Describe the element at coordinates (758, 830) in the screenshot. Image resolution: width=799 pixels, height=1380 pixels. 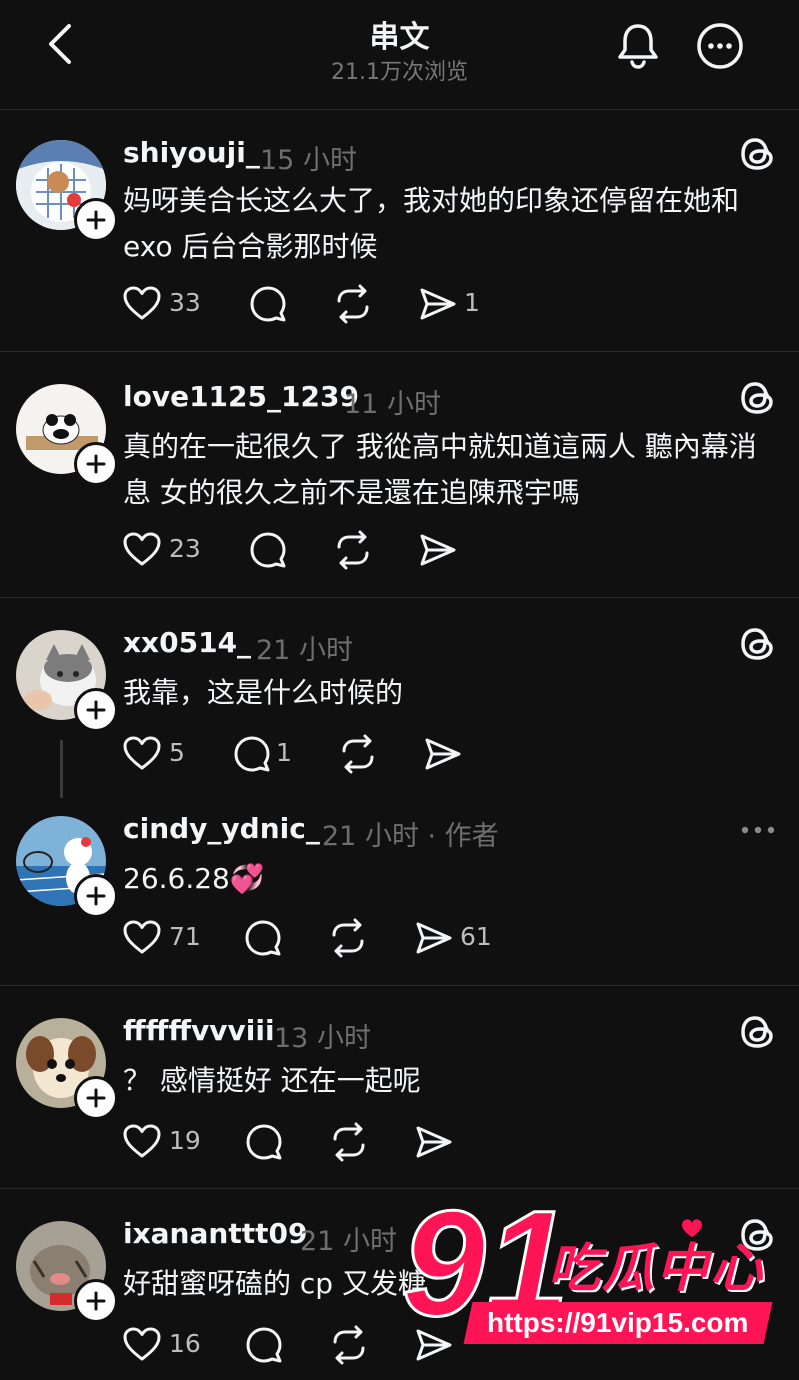
I see `post-more-button` at that location.